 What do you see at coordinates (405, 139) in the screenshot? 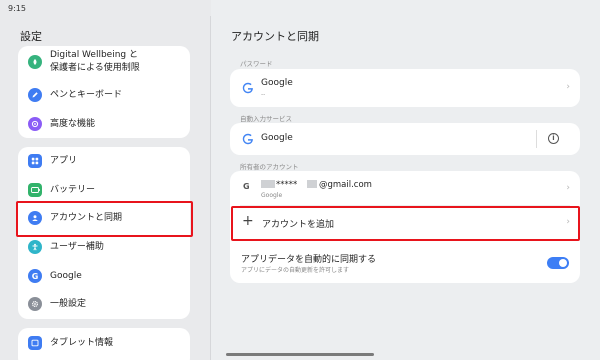
I see `autofill-google-item: Google i` at bounding box center [405, 139].